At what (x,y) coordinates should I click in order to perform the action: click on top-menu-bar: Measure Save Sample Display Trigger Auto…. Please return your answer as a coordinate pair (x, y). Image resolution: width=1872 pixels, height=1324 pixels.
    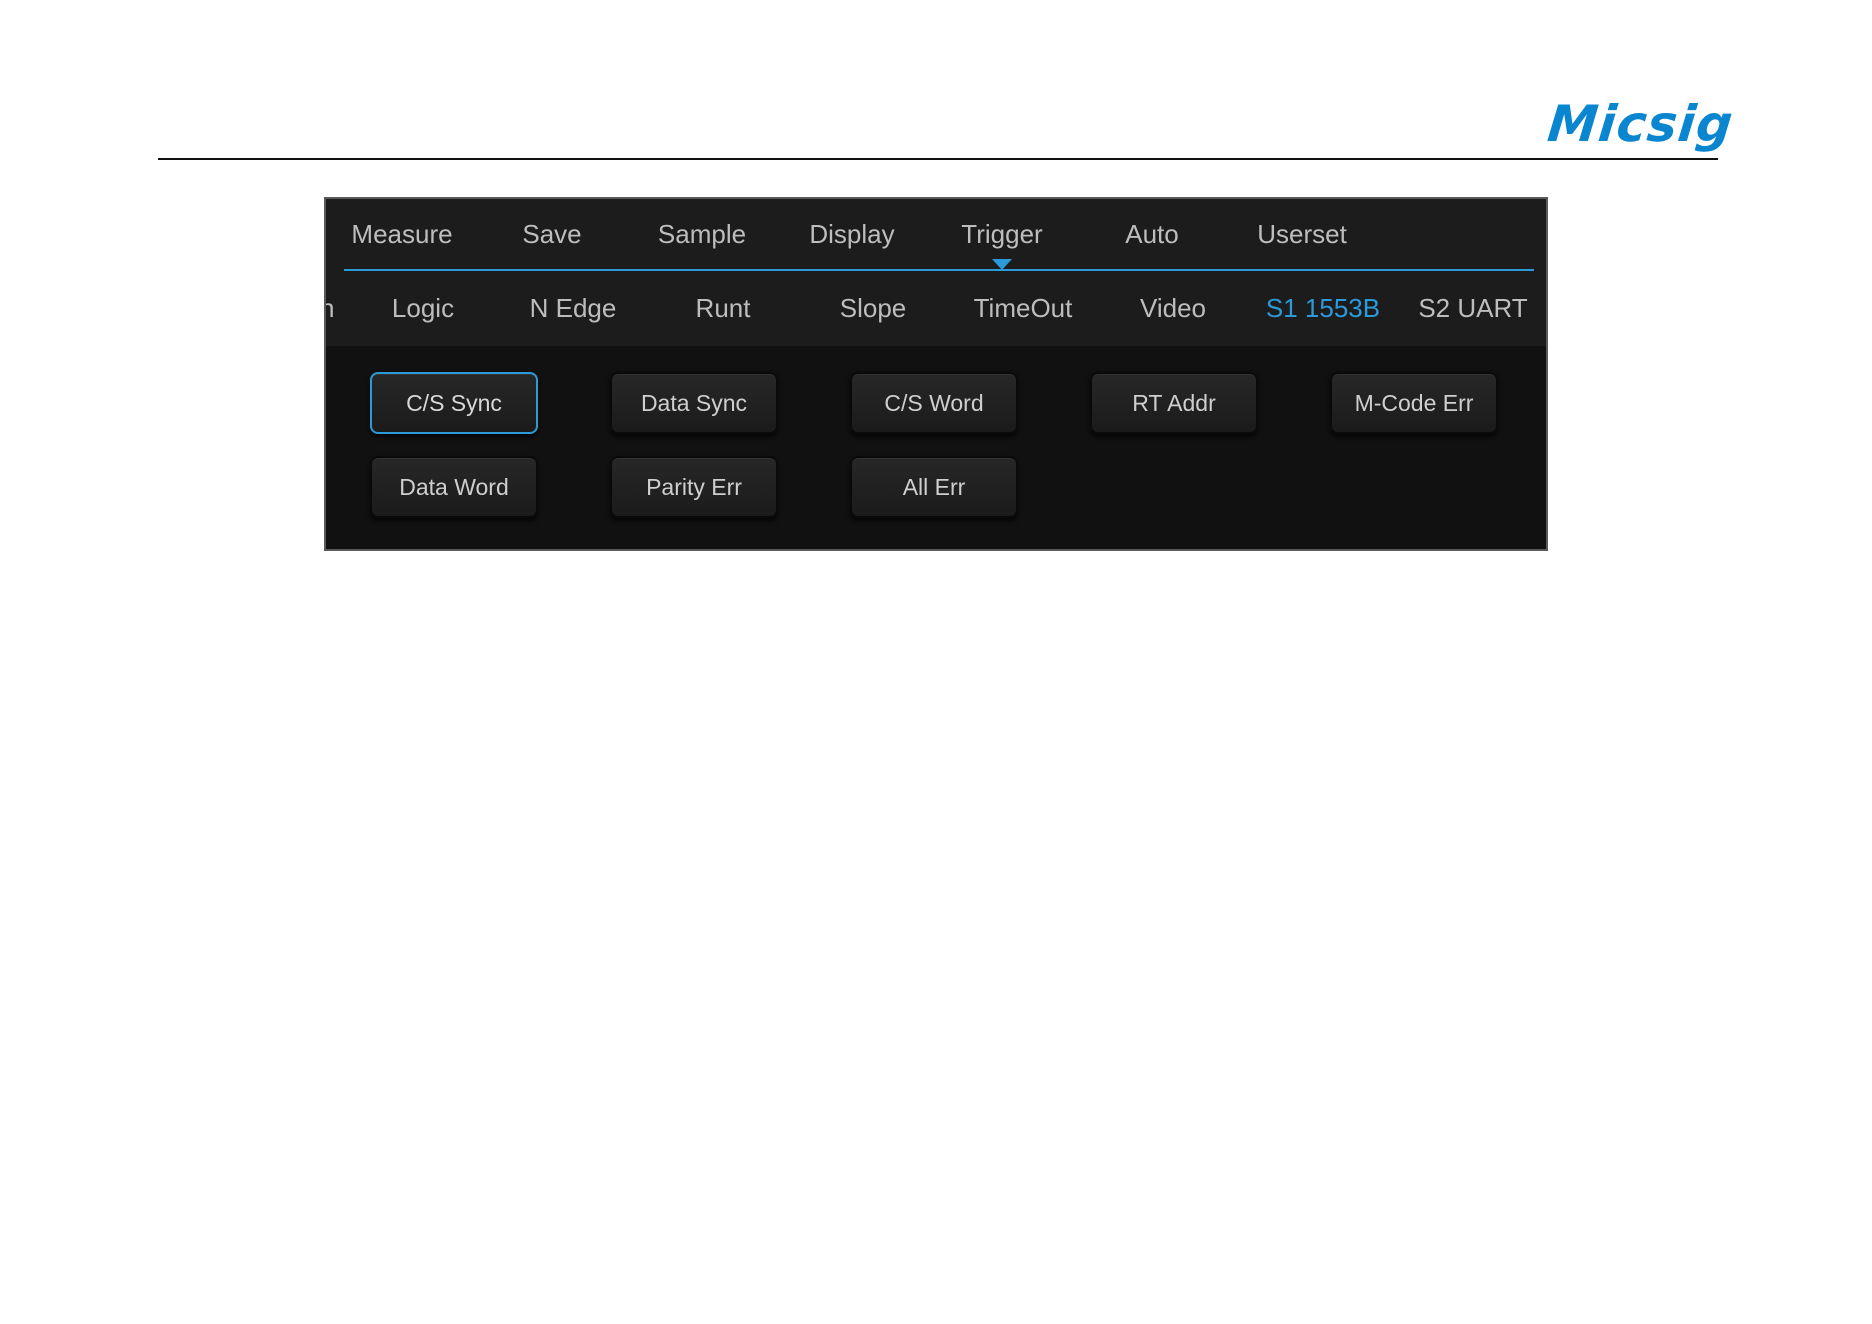
    Looking at the image, I should click on (936, 235).